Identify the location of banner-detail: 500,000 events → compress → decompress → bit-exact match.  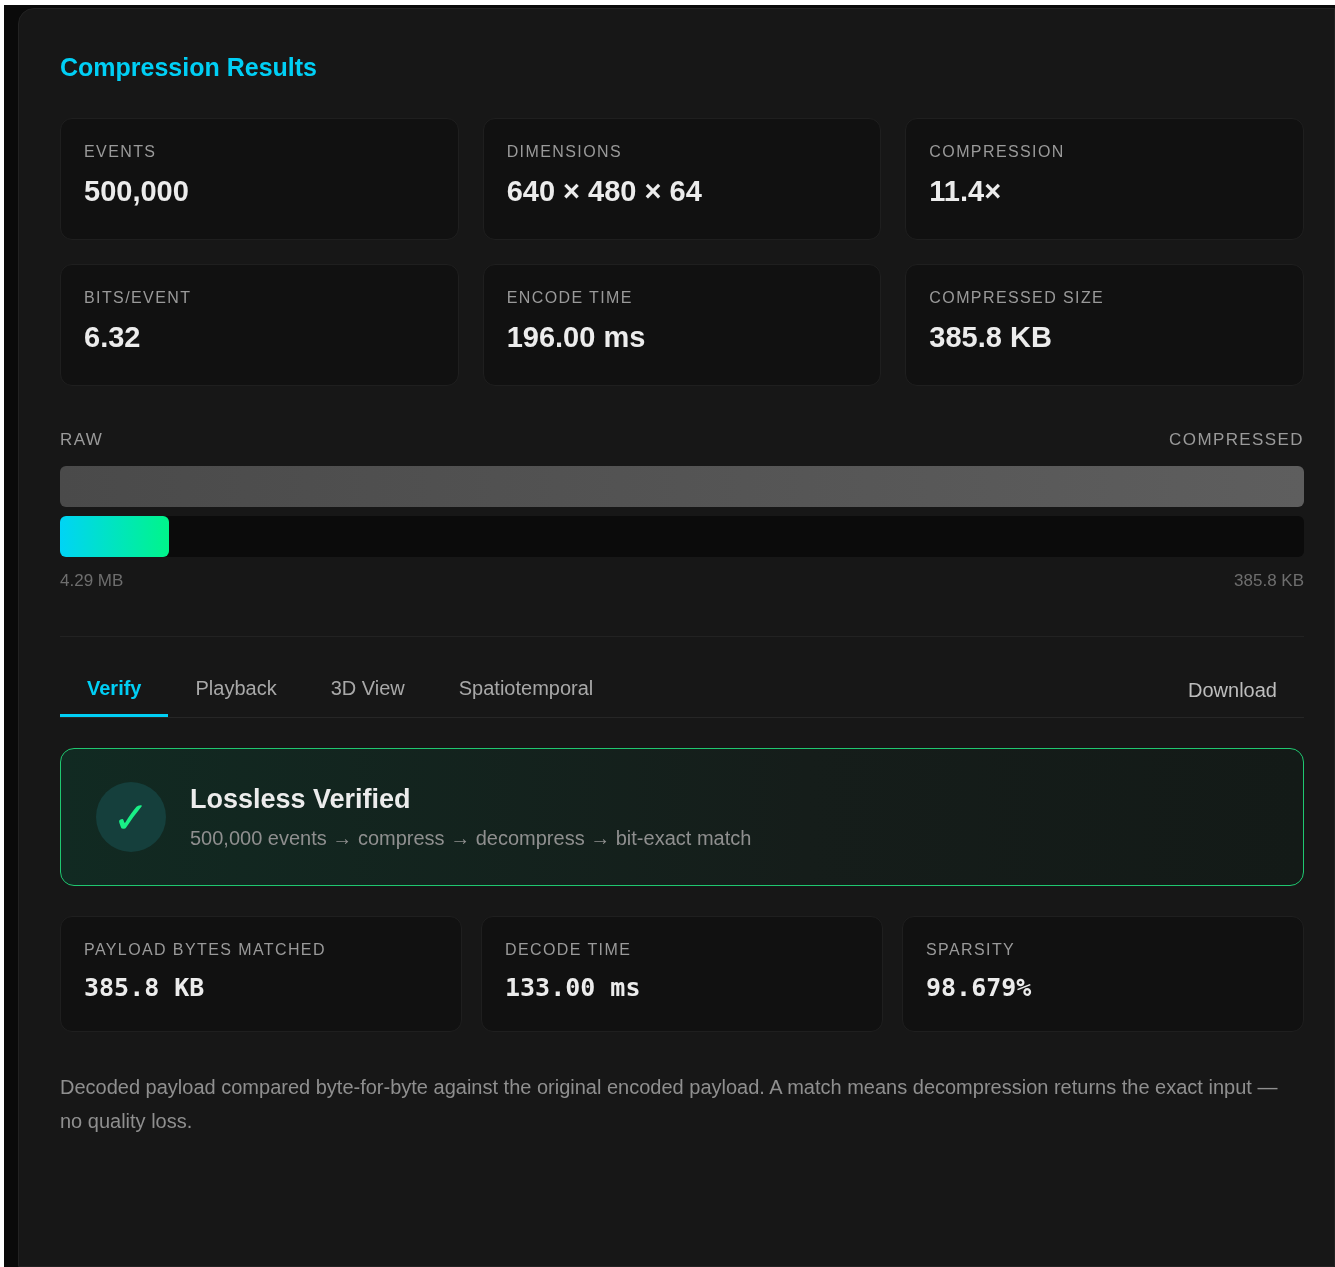
(471, 838).